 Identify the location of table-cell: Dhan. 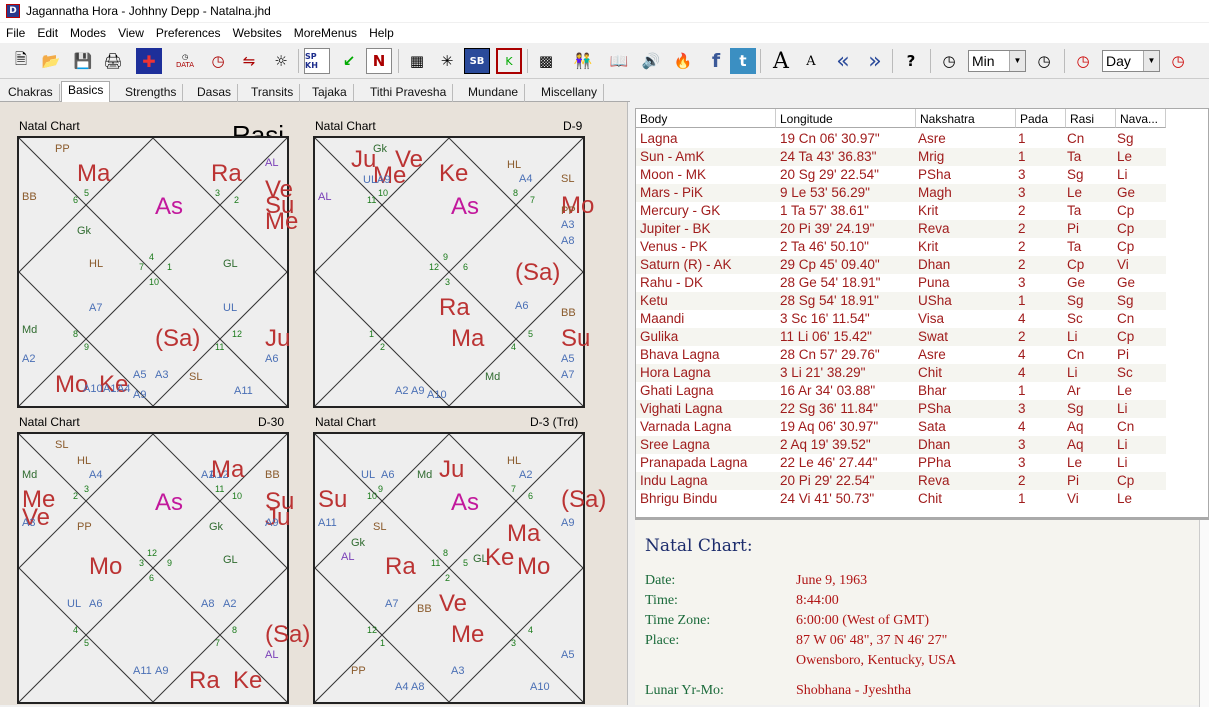
(934, 264).